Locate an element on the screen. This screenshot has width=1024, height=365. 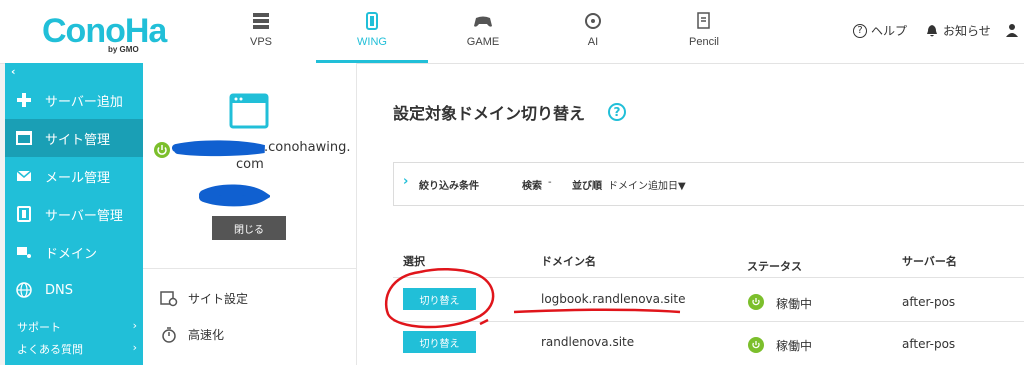
column-header-status: ステータス is located at coordinates (774, 266).